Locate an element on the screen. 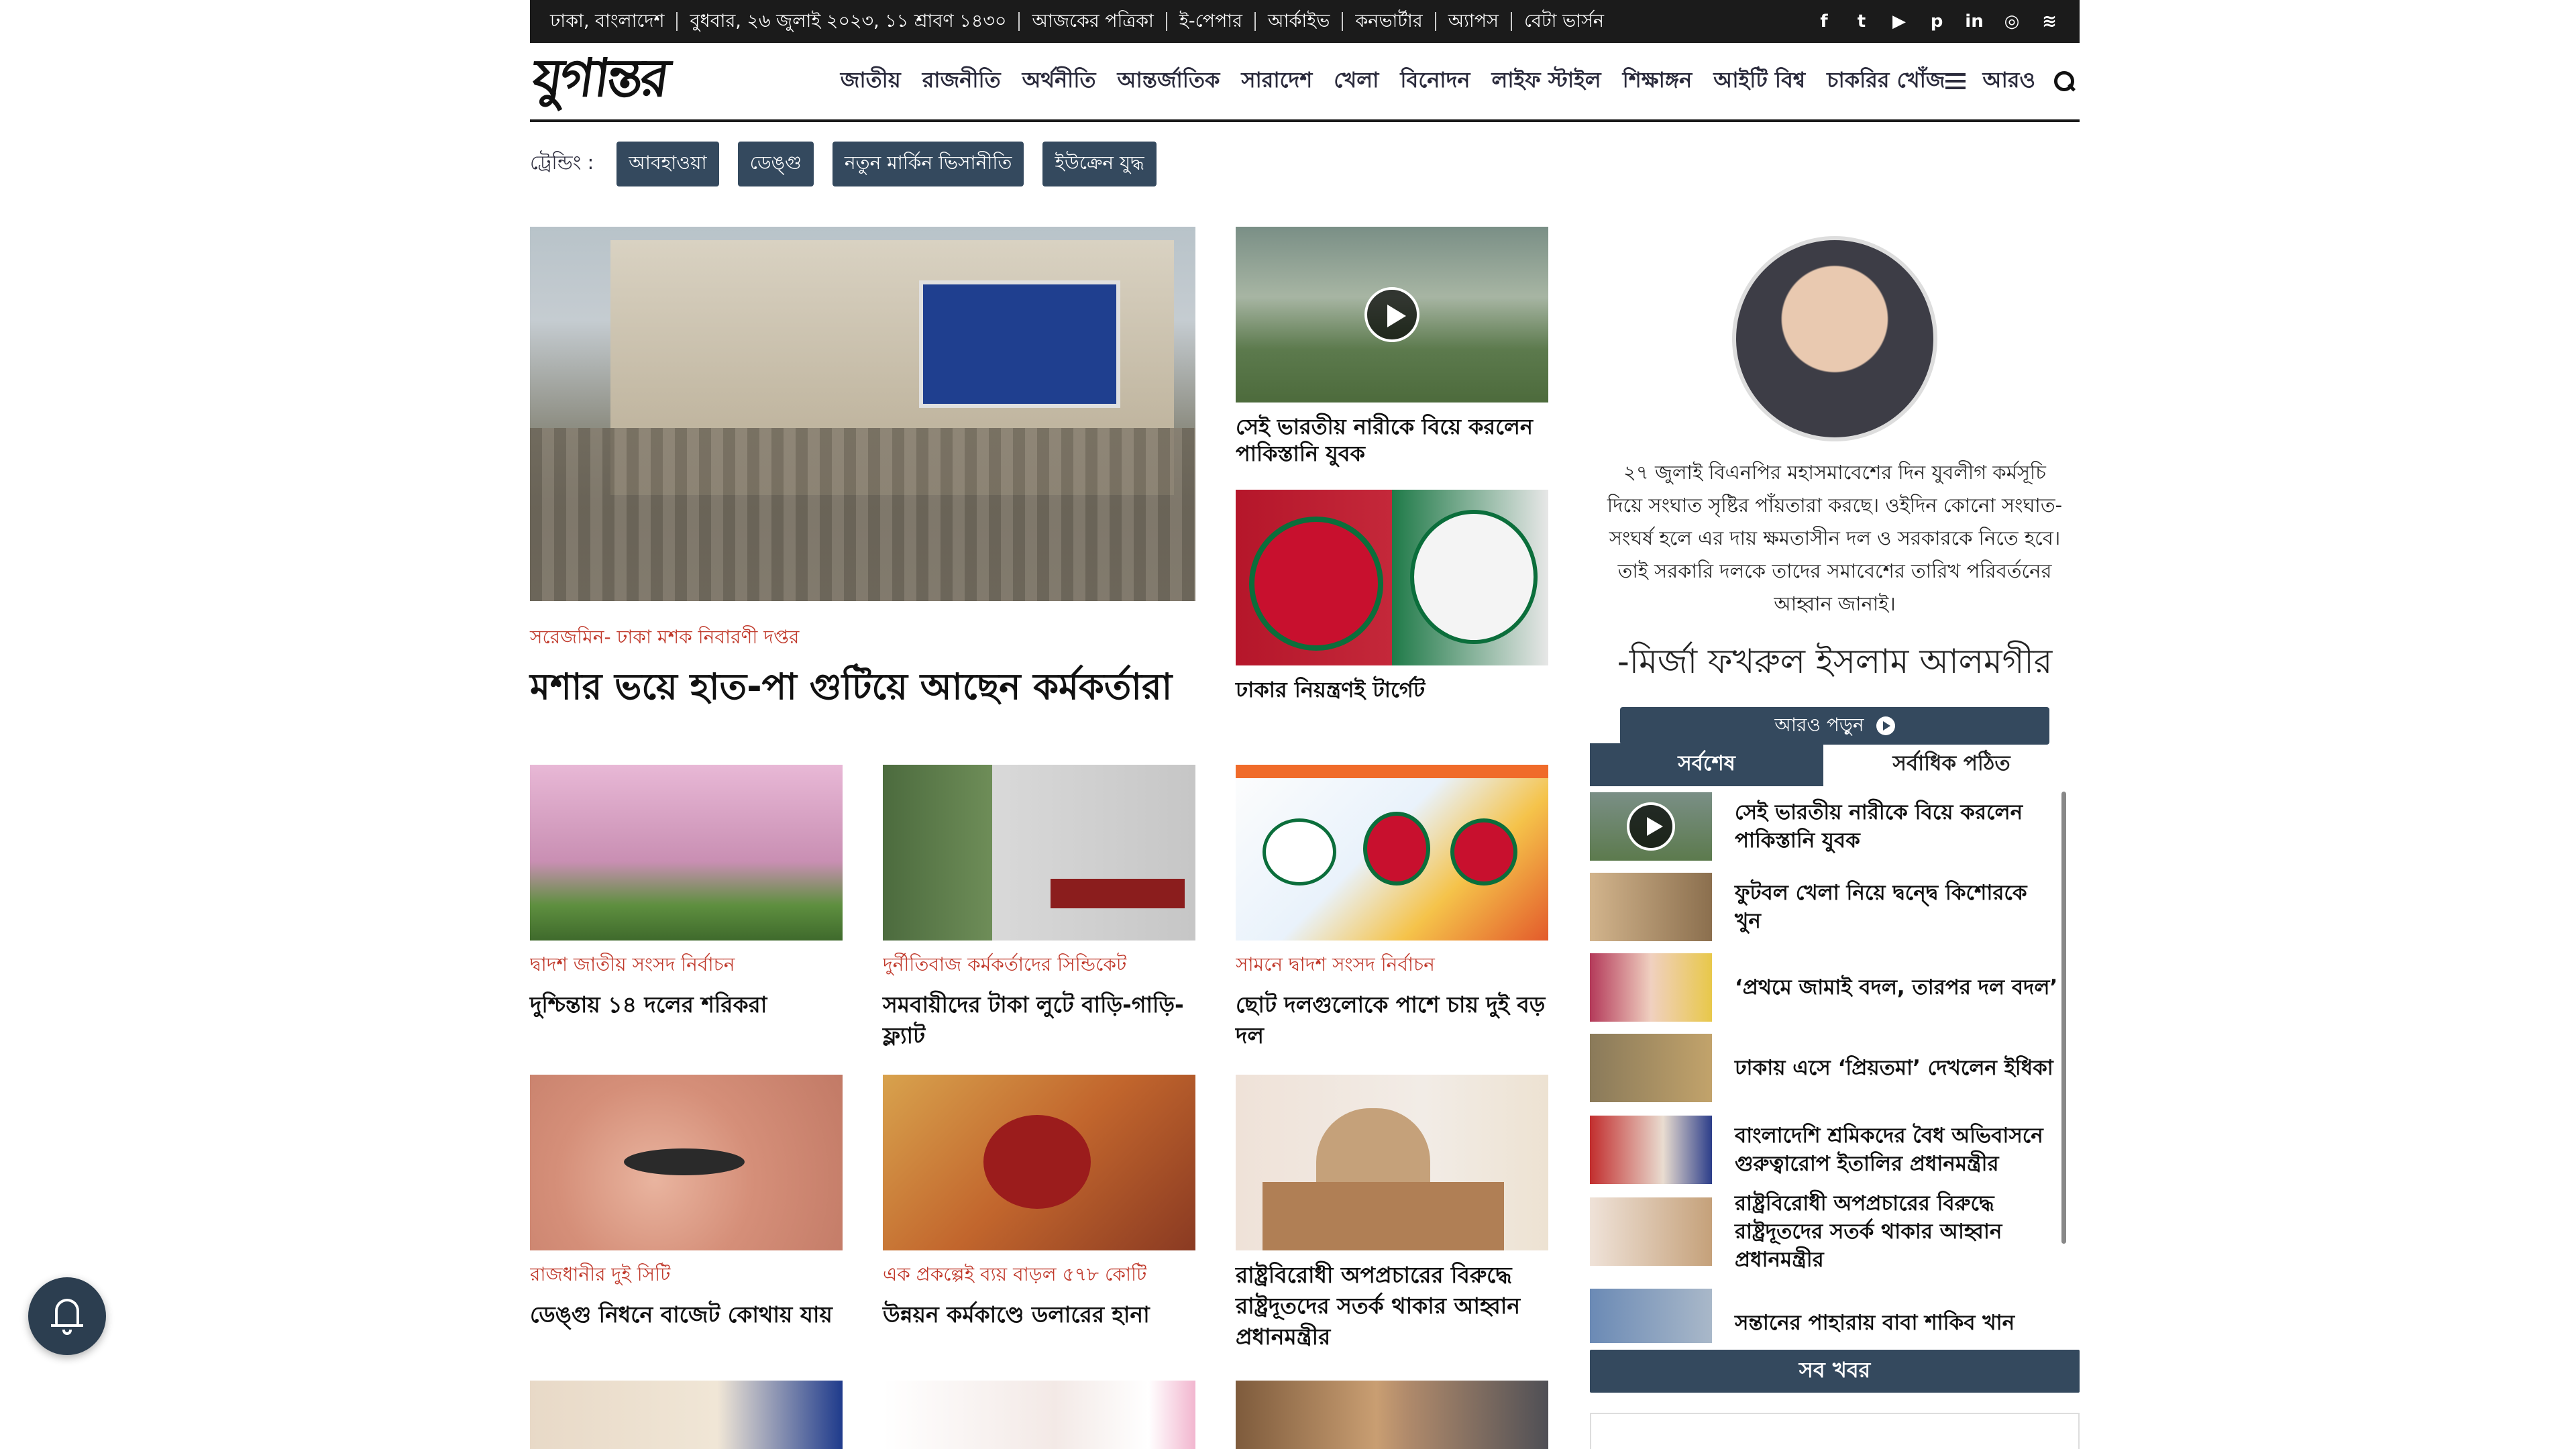  nav-item-economy: অর্থনীতি is located at coordinates (1059, 81).